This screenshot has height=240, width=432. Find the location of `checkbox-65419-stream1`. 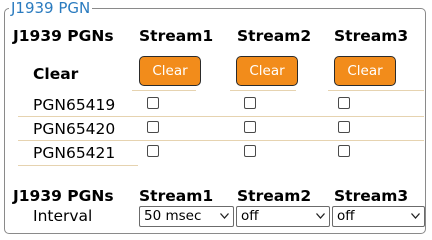

checkbox-65419-stream1 is located at coordinates (153, 103).